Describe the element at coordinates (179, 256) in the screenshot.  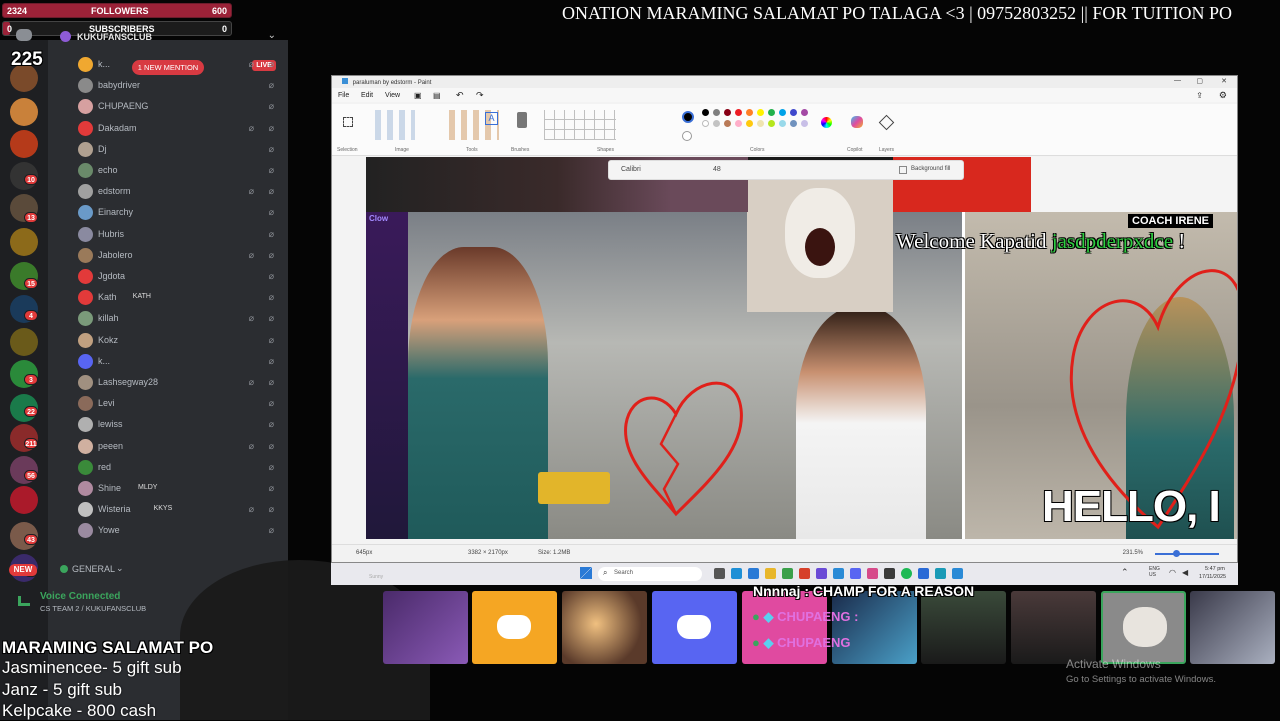
I see `voice-member-row: Jabolero ⌀ ⌀` at that location.